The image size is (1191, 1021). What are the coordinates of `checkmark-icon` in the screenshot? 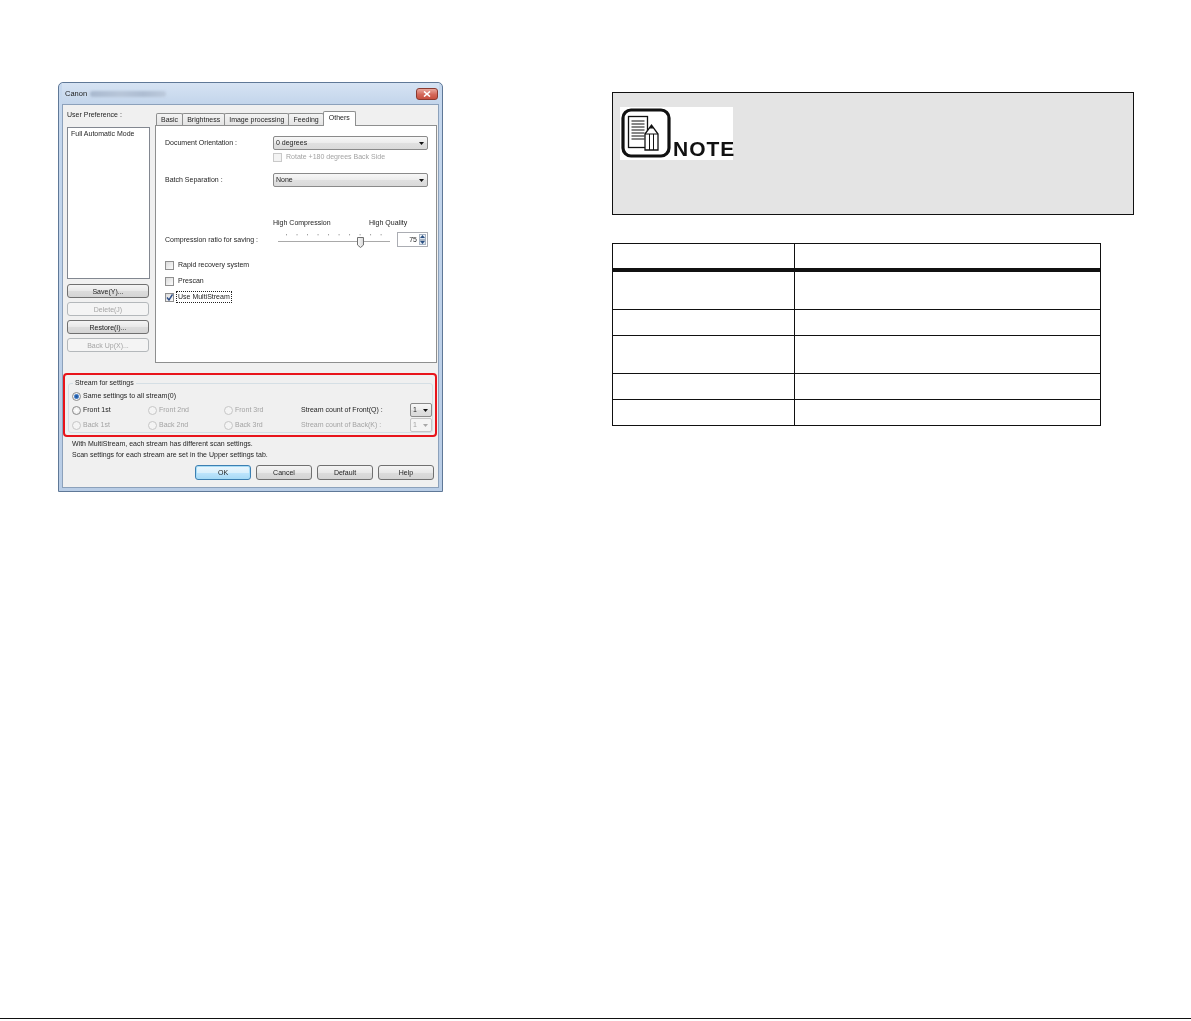 It's located at (169, 297).